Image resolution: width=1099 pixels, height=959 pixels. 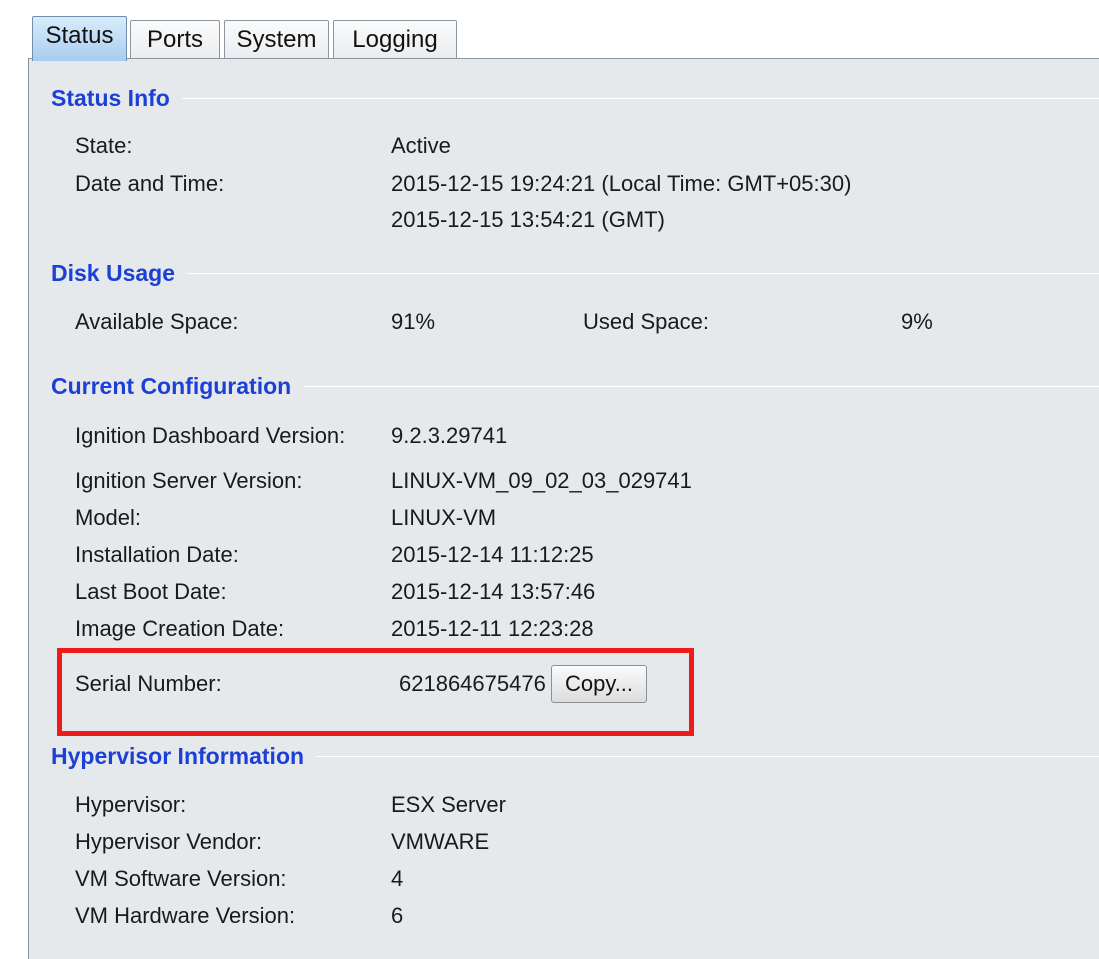 What do you see at coordinates (150, 183) in the screenshot?
I see `datetime-label: Date and Time:` at bounding box center [150, 183].